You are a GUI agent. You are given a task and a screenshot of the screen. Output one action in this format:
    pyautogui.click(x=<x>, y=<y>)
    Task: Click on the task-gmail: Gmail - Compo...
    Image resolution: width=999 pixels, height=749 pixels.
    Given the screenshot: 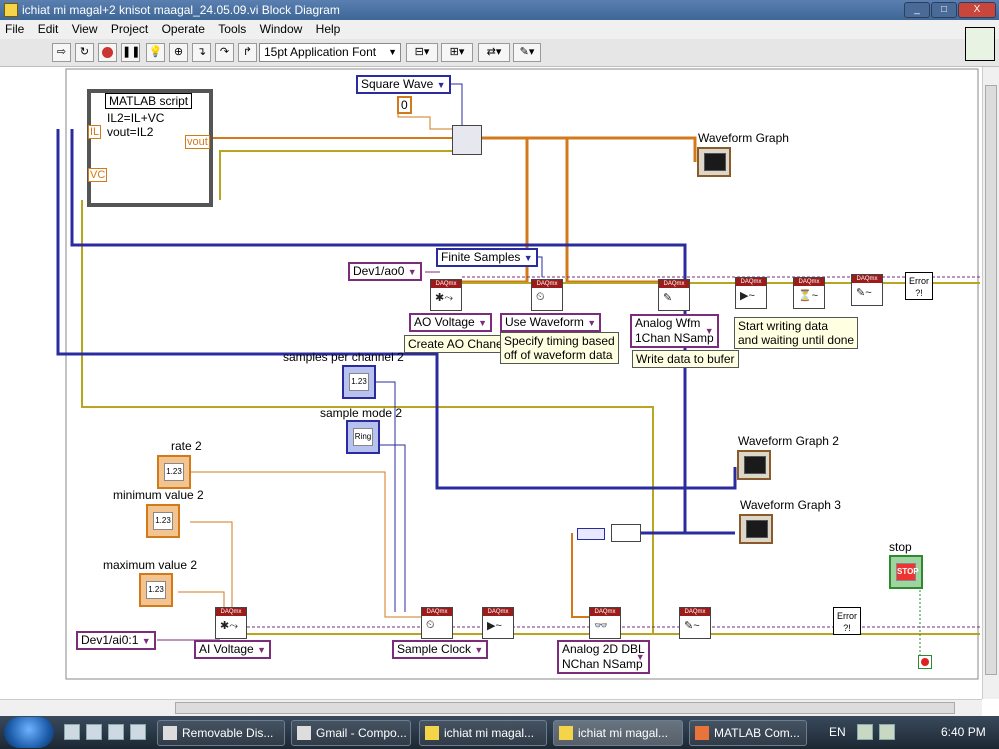 What is the action you would take?
    pyautogui.click(x=351, y=733)
    